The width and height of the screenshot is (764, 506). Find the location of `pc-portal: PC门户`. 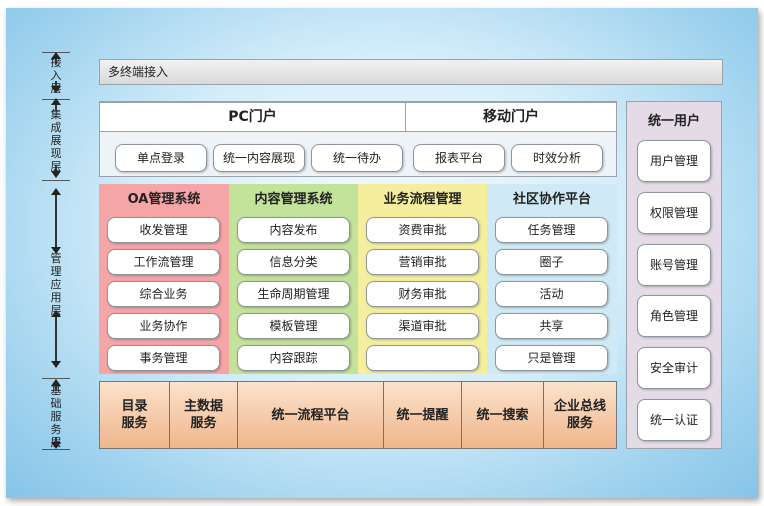

pc-portal: PC门户 is located at coordinates (252, 117).